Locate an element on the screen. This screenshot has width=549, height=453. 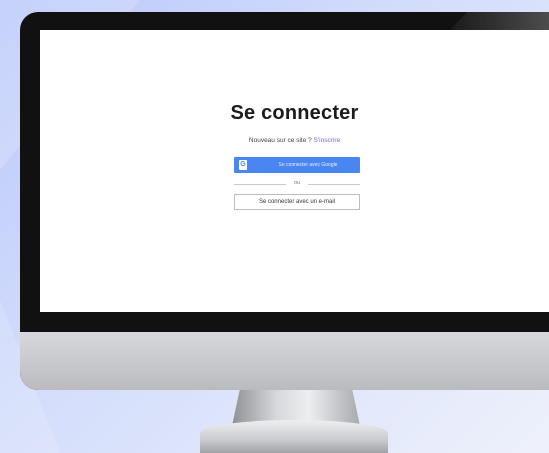
divider-text: ou is located at coordinates (297, 183).